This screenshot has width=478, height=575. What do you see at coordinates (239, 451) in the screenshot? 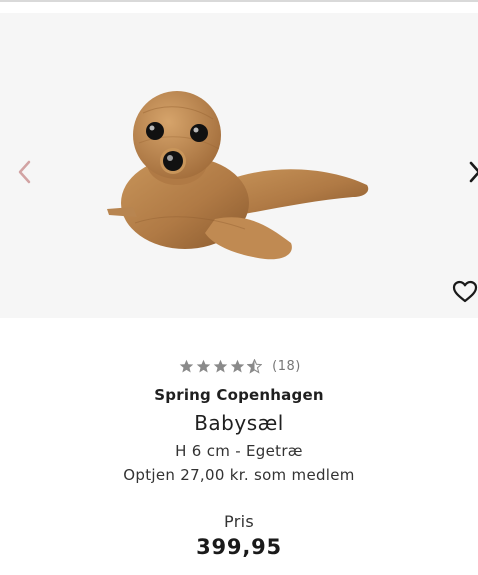
I see `product-variant: H 6 cm - Egetræ` at bounding box center [239, 451].